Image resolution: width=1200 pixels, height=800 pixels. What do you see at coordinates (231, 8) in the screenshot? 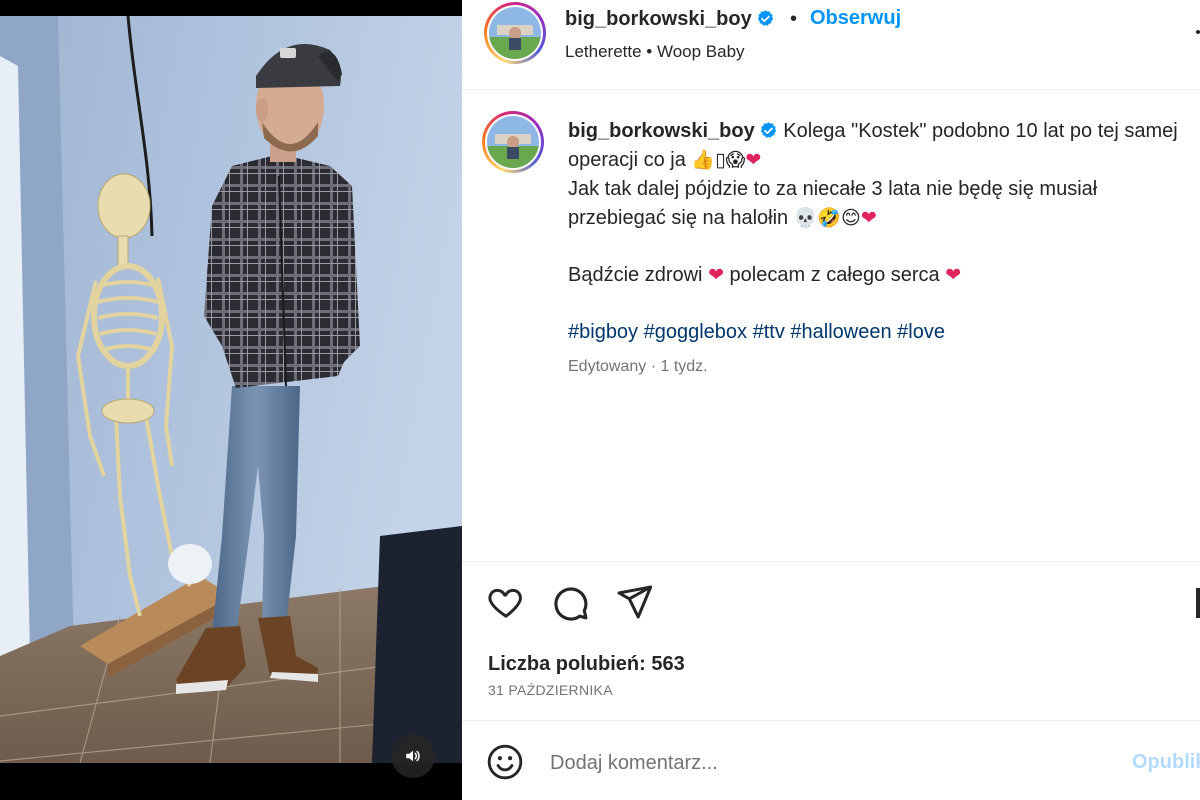
I see `media-top-bar` at bounding box center [231, 8].